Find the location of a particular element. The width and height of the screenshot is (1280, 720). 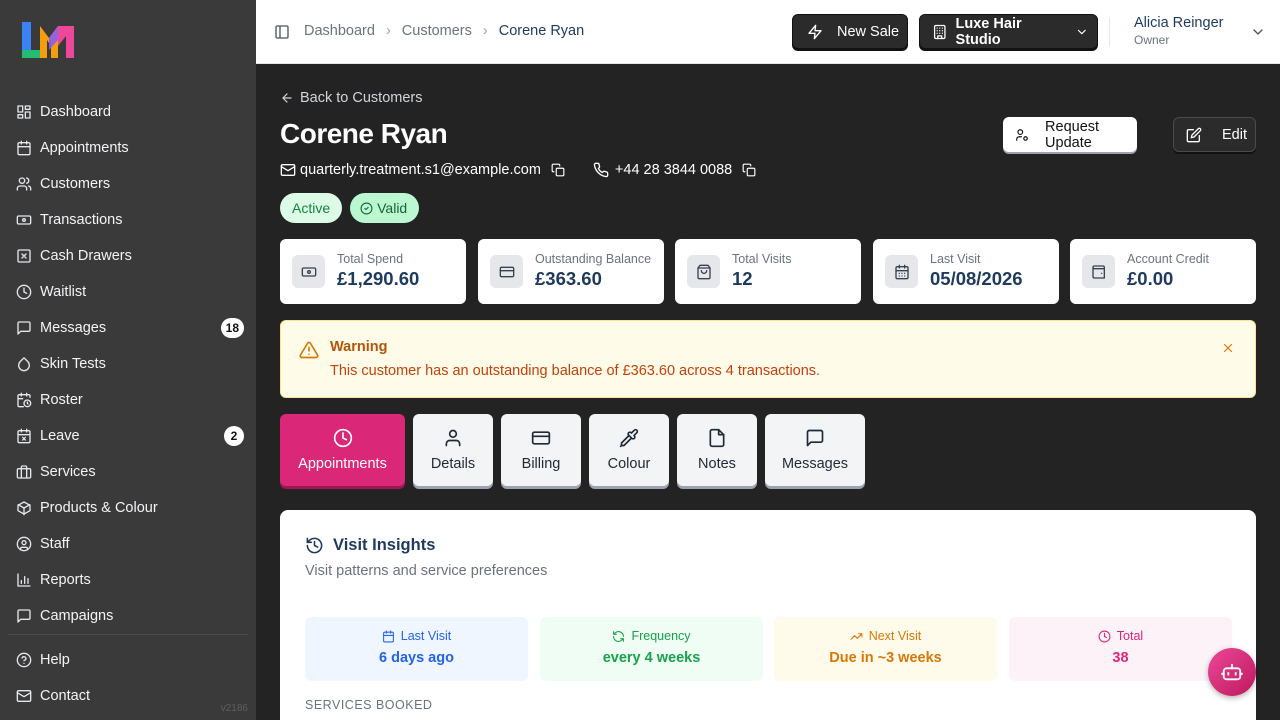

insight-card-next-visit: Next Visit Due in ~3 weeks is located at coordinates (885, 649).